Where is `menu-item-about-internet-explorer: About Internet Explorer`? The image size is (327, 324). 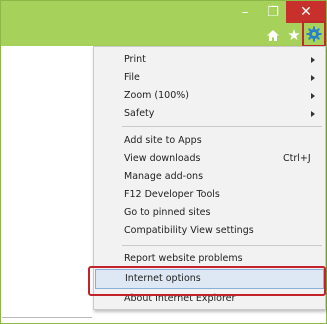 menu-item-about-internet-explorer: About Internet Explorer is located at coordinates (209, 299).